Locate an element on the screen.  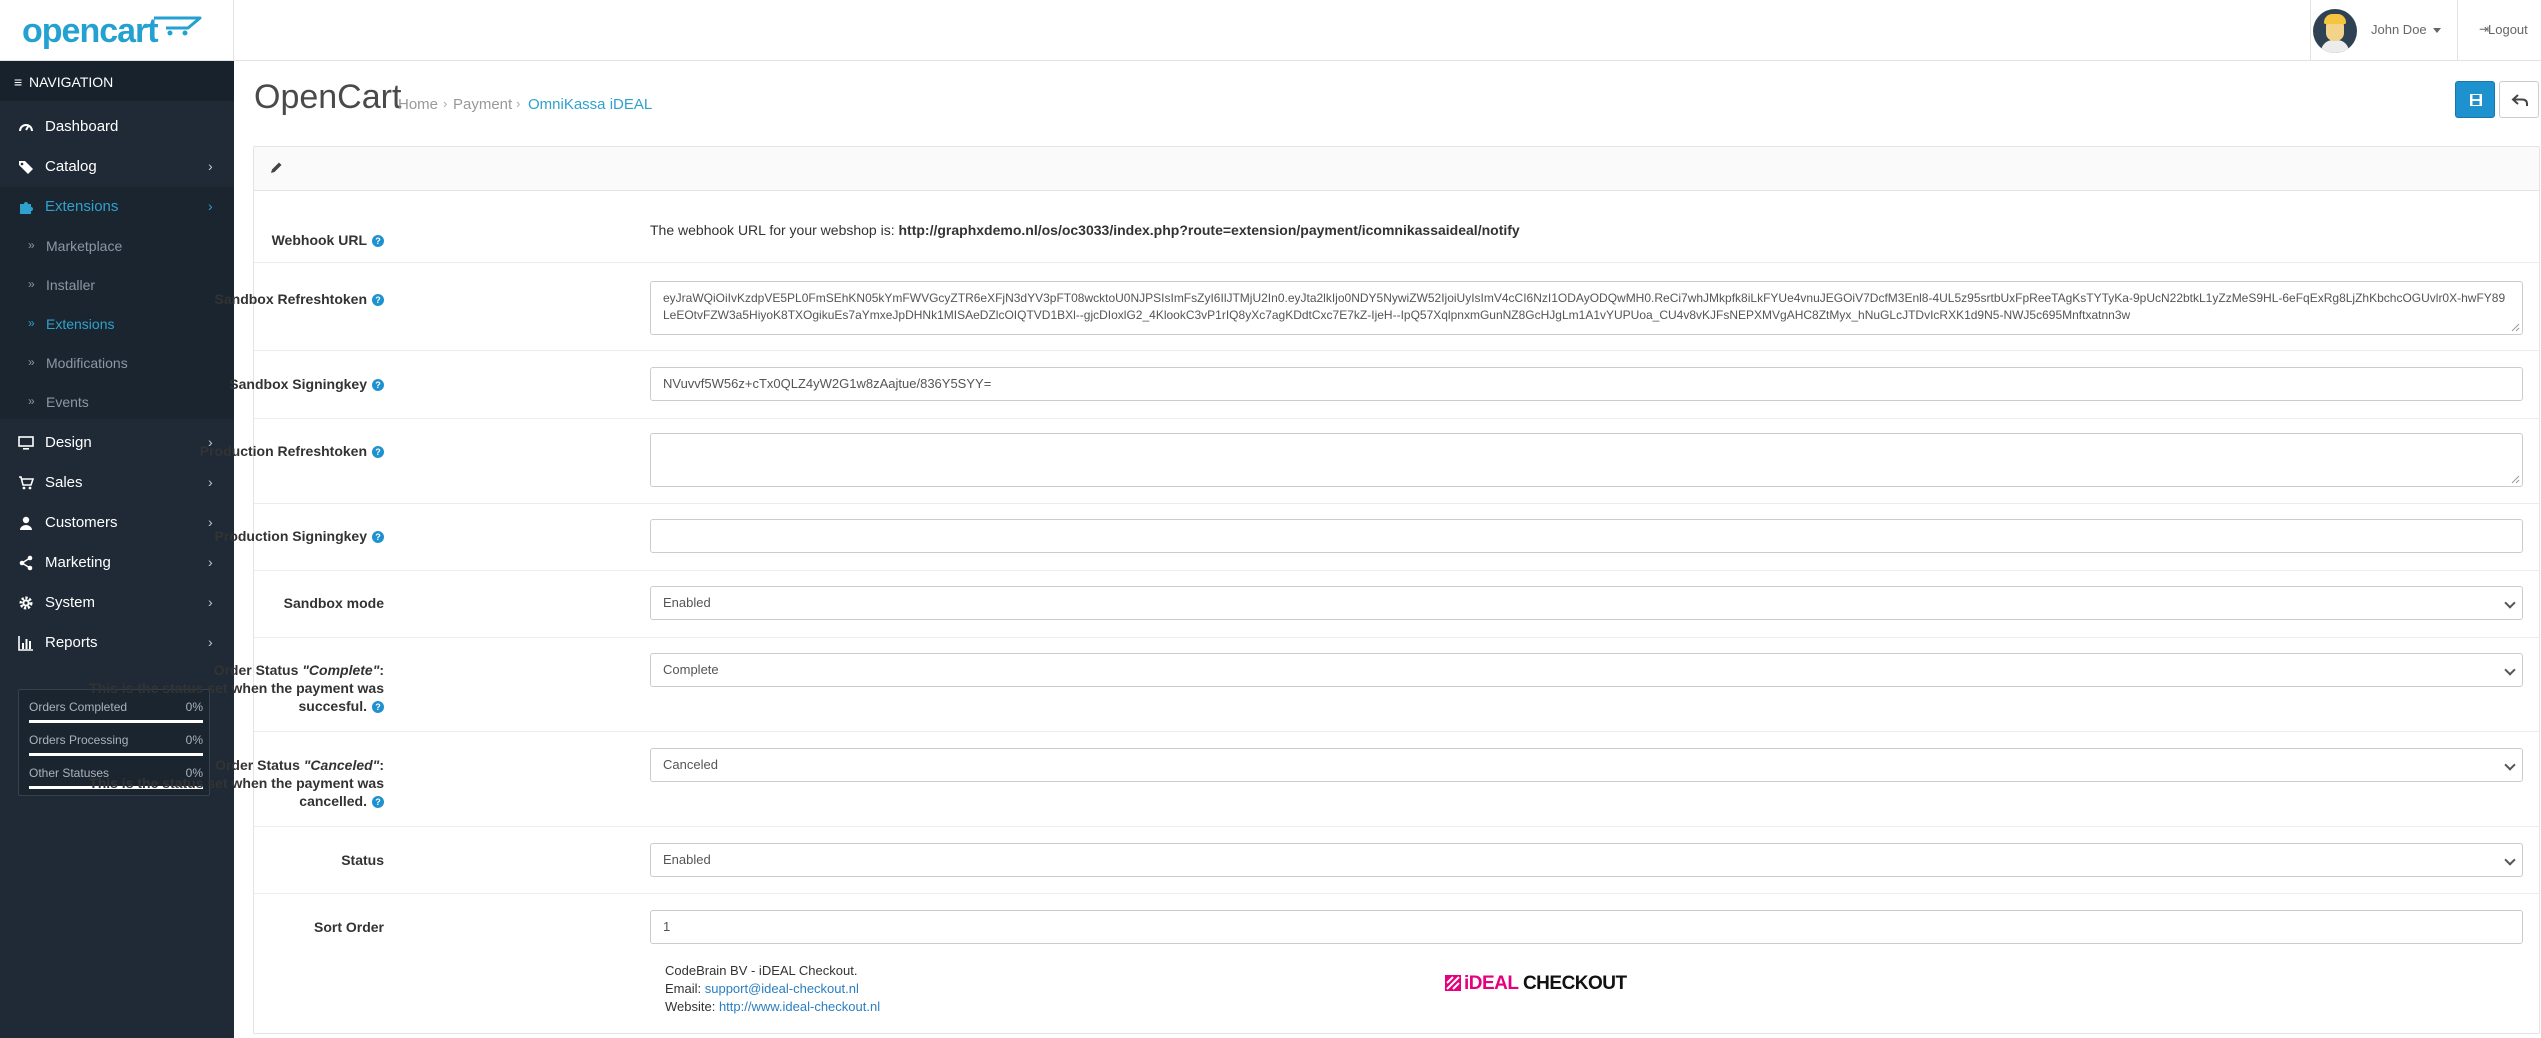
sidebar-item-sales: Sales › is located at coordinates (117, 483).